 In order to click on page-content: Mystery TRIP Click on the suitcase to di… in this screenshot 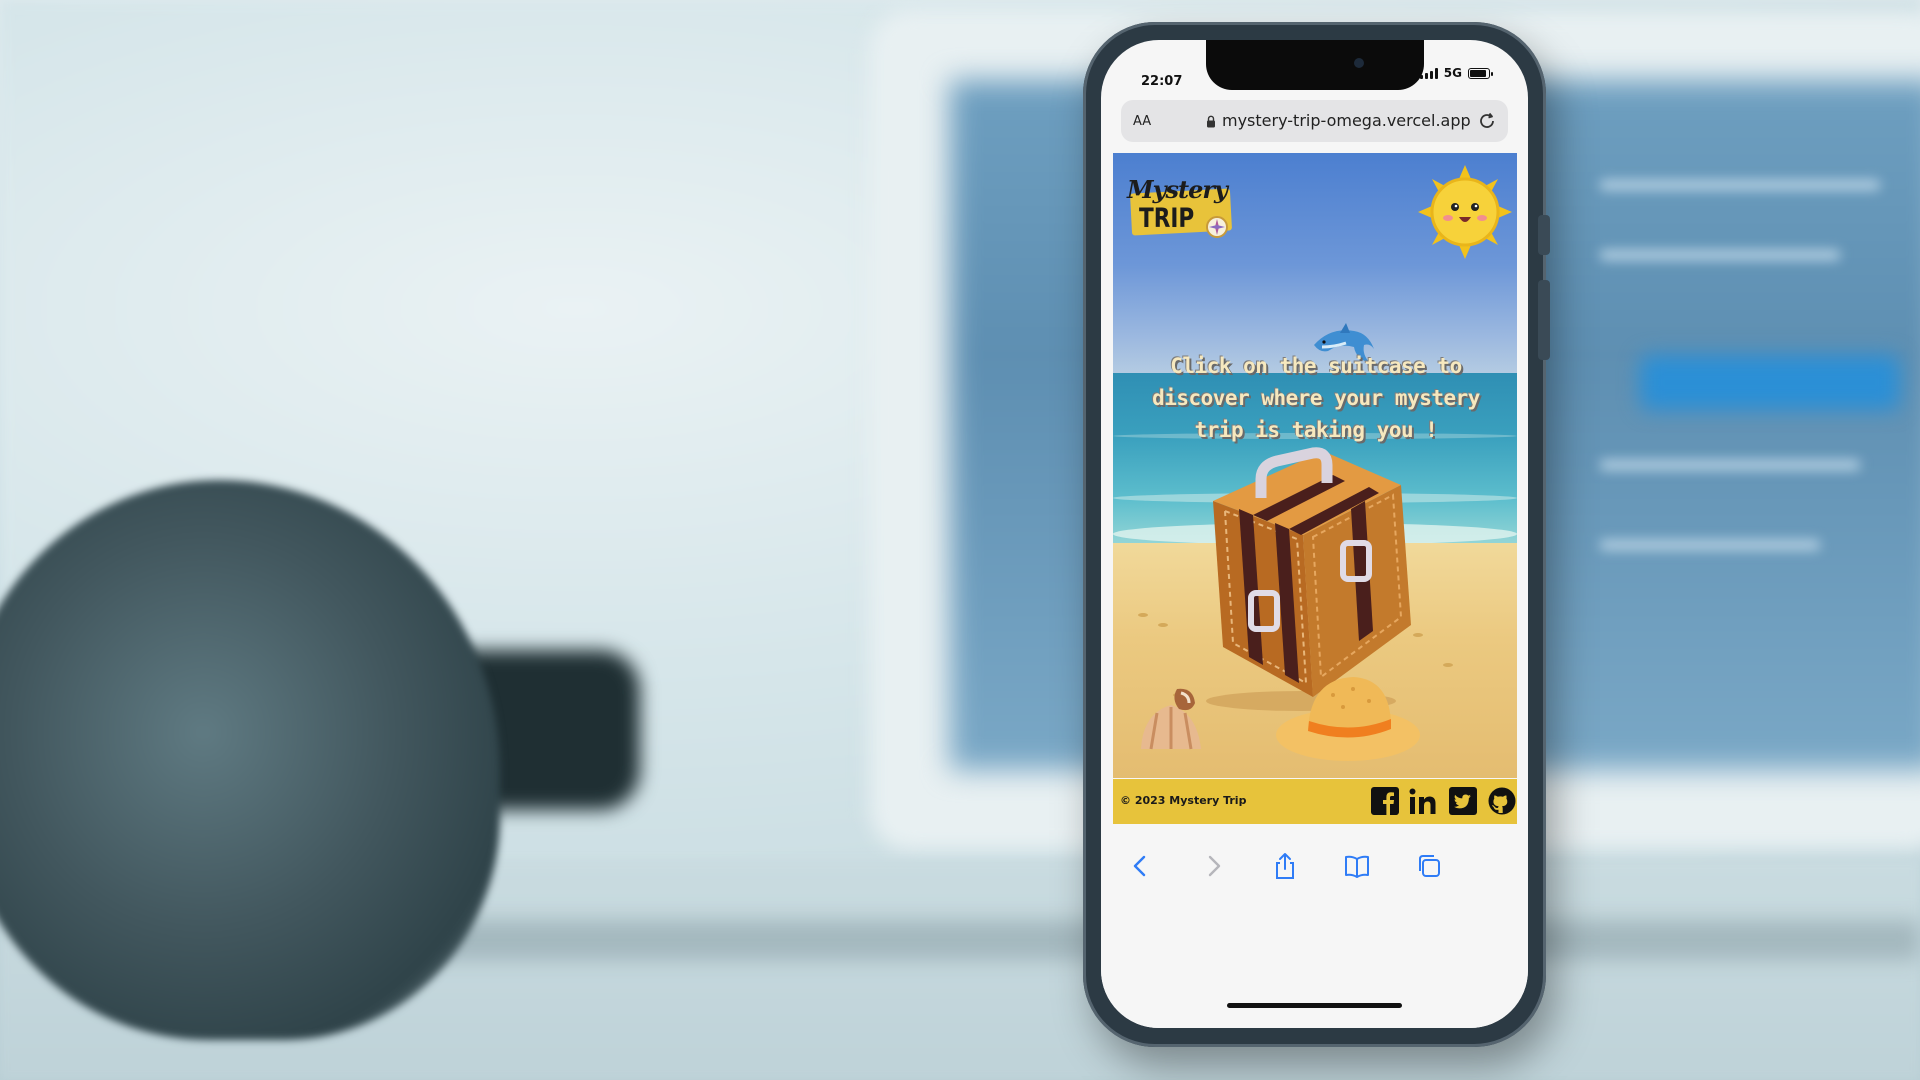, I will do `click(1315, 465)`.